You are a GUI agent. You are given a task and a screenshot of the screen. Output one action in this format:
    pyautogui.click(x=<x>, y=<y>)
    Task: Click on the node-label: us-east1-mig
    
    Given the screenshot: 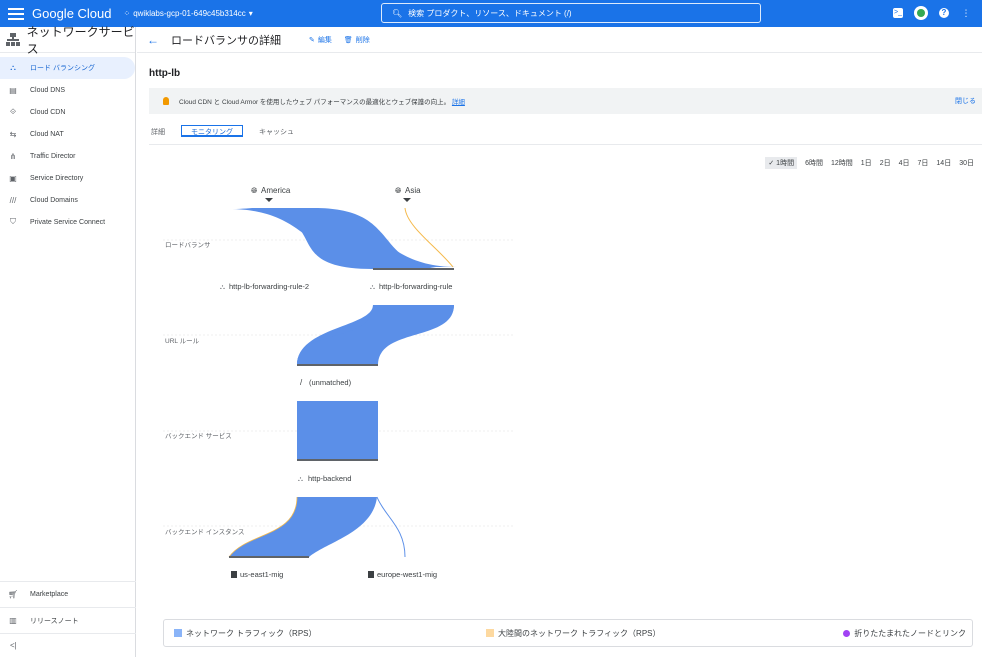 What is the action you would take?
    pyautogui.click(x=261, y=574)
    